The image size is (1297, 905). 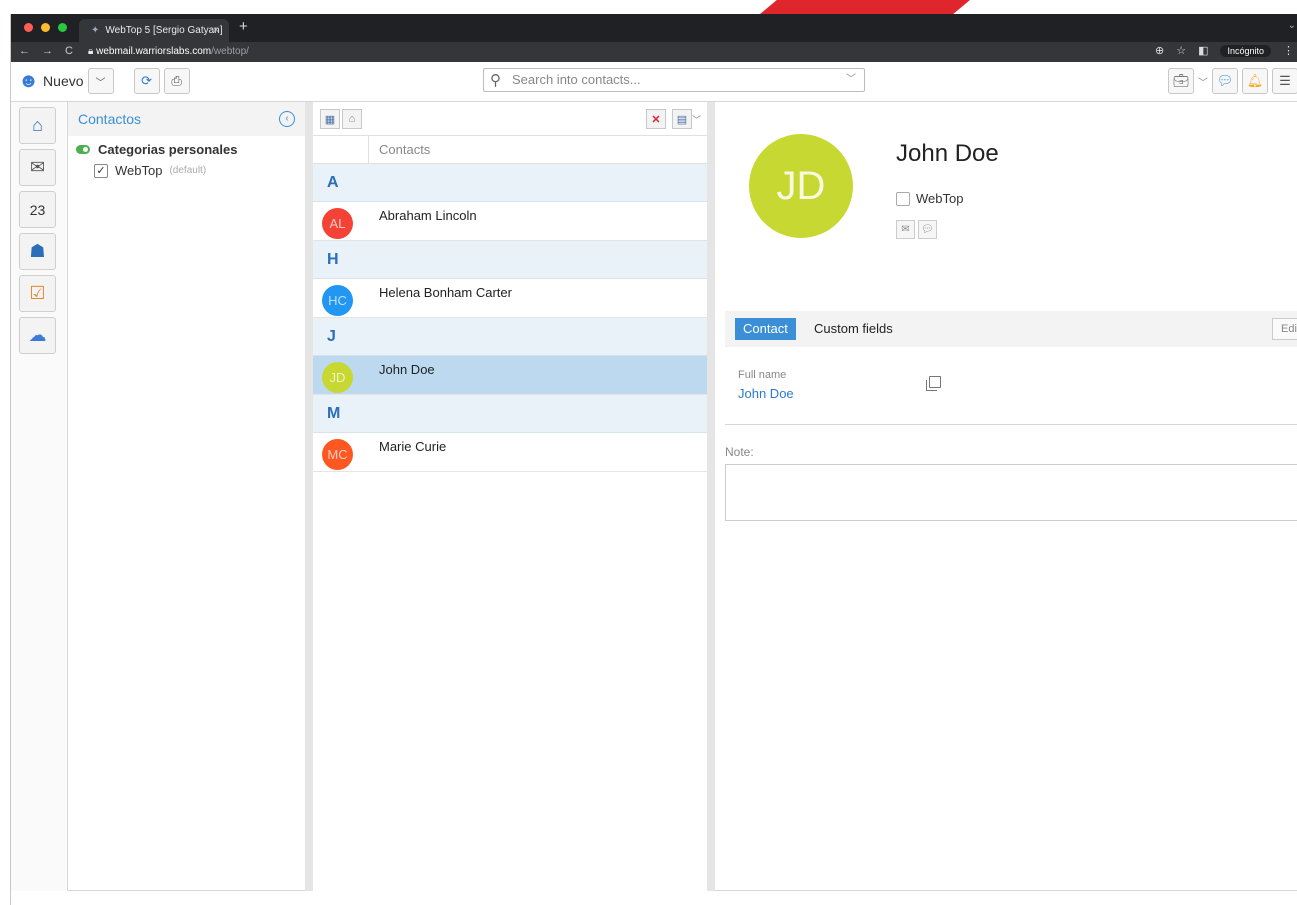 I want to click on detail-tabs: Contact Custom fields Edit, so click(x=1011, y=329).